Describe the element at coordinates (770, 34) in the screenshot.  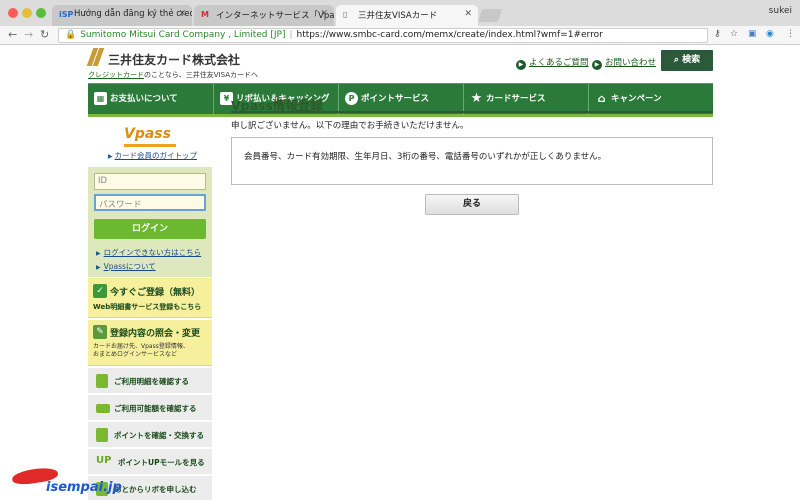
I see `extension-icon: ◉` at that location.